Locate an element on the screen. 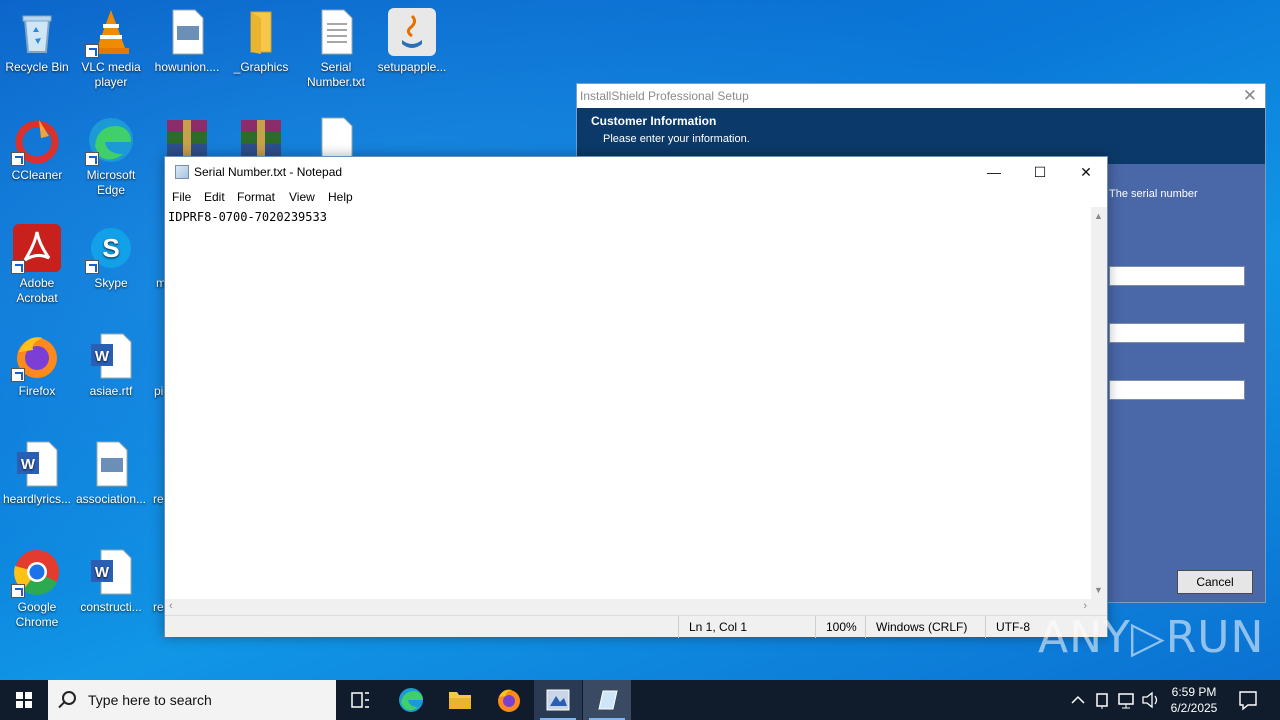 The width and height of the screenshot is (1280, 720). speaker-icon is located at coordinates (1150, 700).